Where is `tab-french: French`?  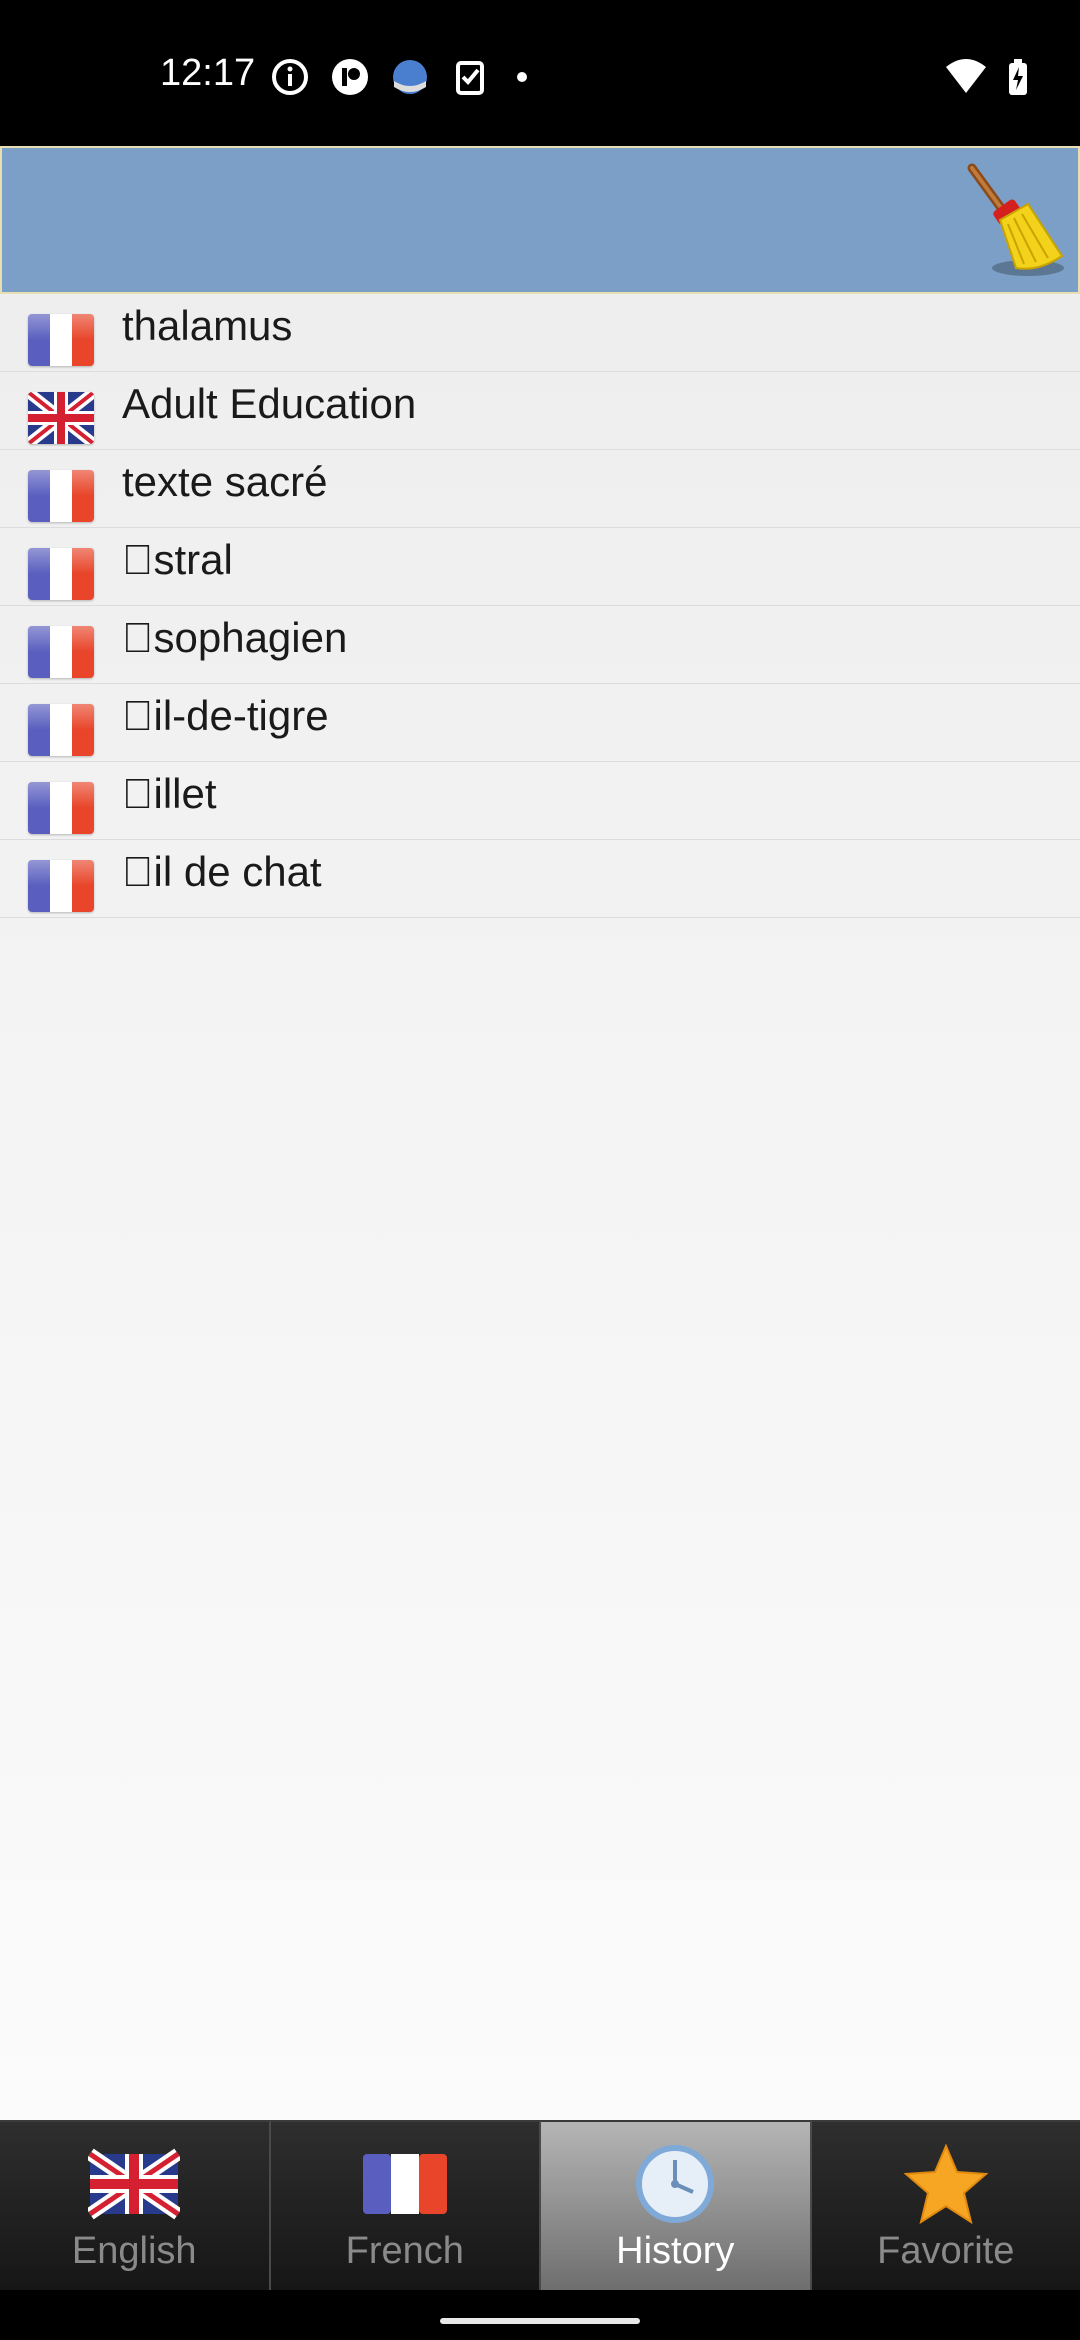
tab-french: French is located at coordinates (405, 2205).